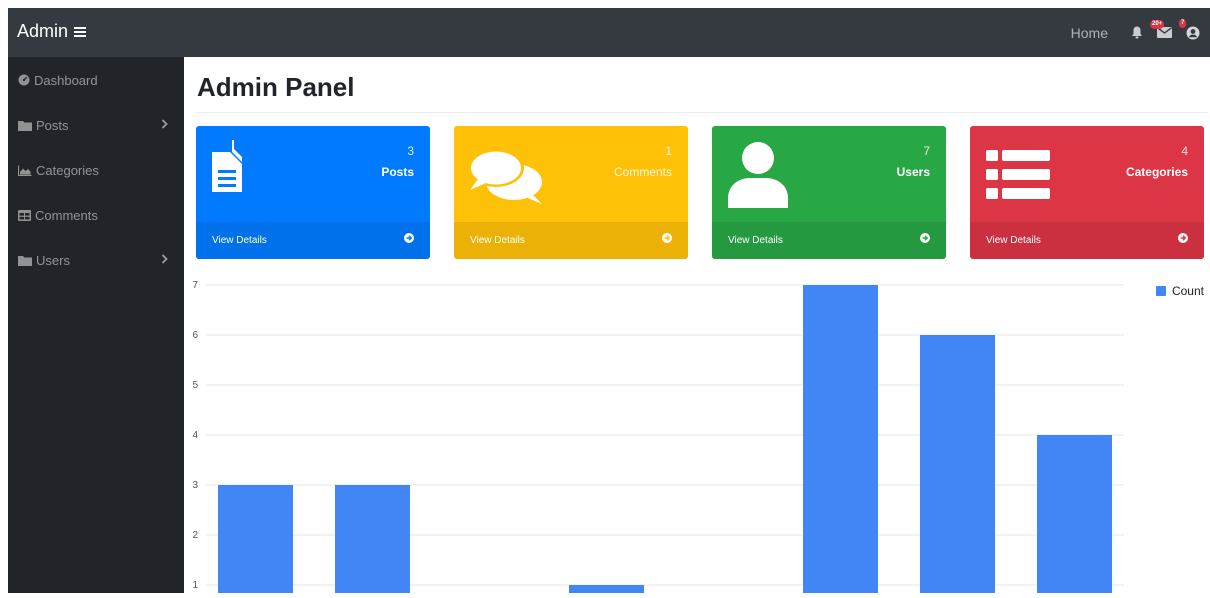 The image size is (1210, 598). Describe the element at coordinates (195, 585) in the screenshot. I see `y-tick-label: 1` at that location.